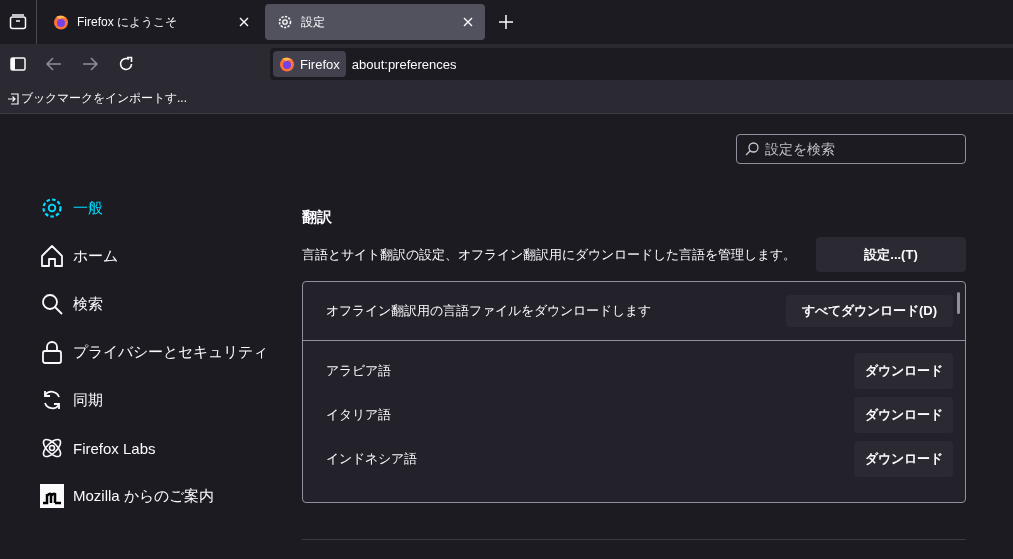  What do you see at coordinates (171, 256) in the screenshot?
I see `category-item: ホーム` at bounding box center [171, 256].